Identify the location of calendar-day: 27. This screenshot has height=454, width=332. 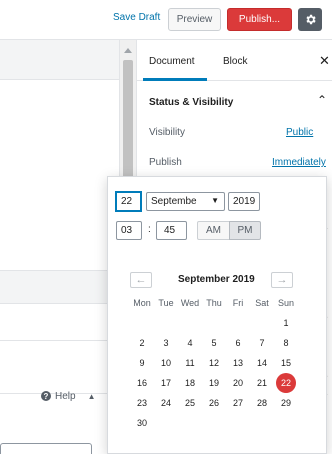
(238, 403).